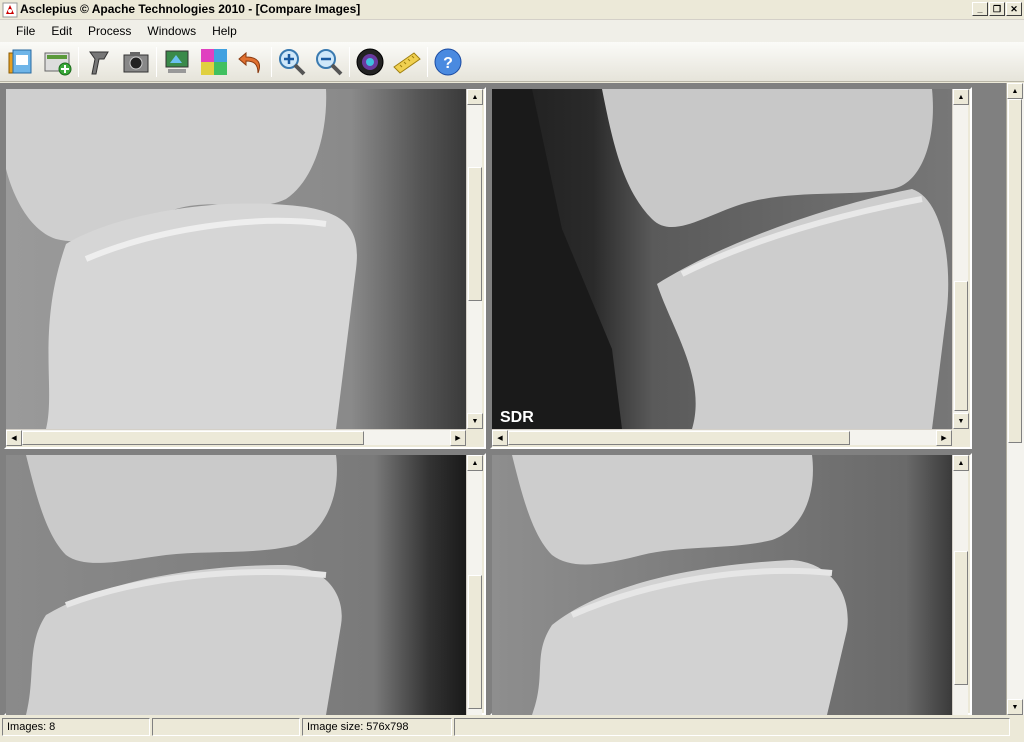 This screenshot has height=742, width=1024. Describe the element at coordinates (171, 31) in the screenshot. I see `menu-windows: Windows` at that location.